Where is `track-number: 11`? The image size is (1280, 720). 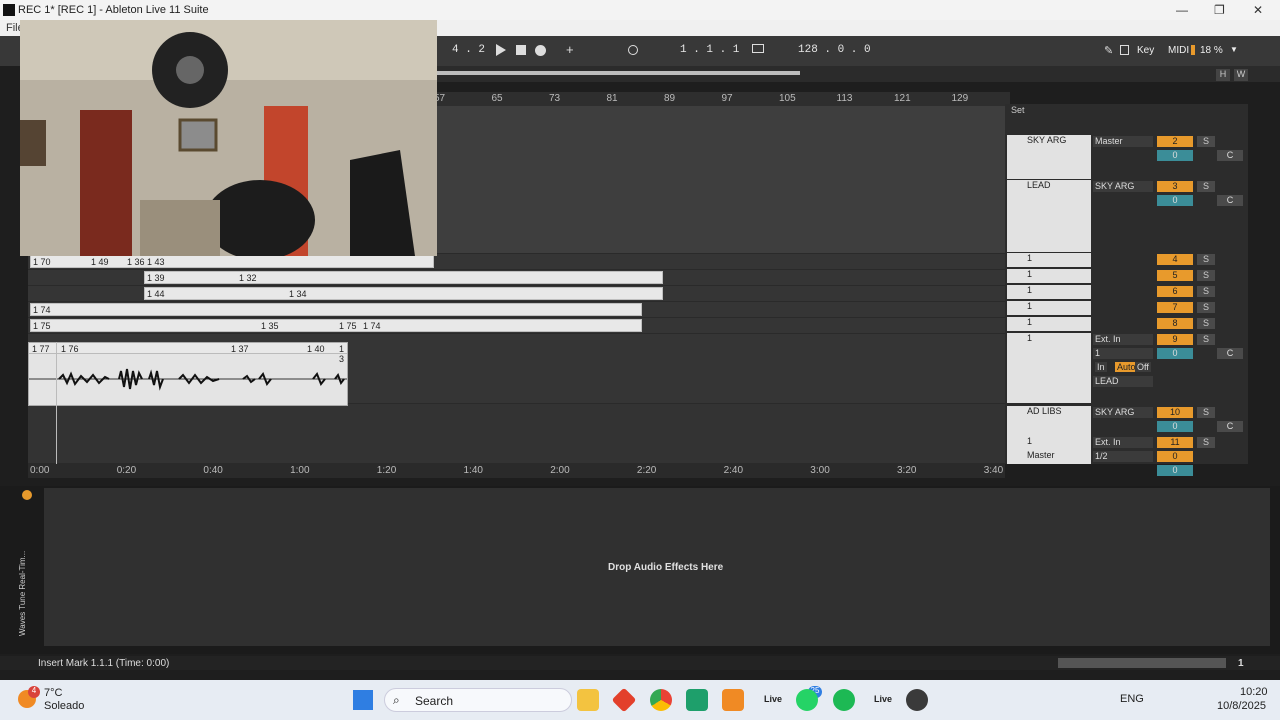 track-number: 11 is located at coordinates (1175, 442).